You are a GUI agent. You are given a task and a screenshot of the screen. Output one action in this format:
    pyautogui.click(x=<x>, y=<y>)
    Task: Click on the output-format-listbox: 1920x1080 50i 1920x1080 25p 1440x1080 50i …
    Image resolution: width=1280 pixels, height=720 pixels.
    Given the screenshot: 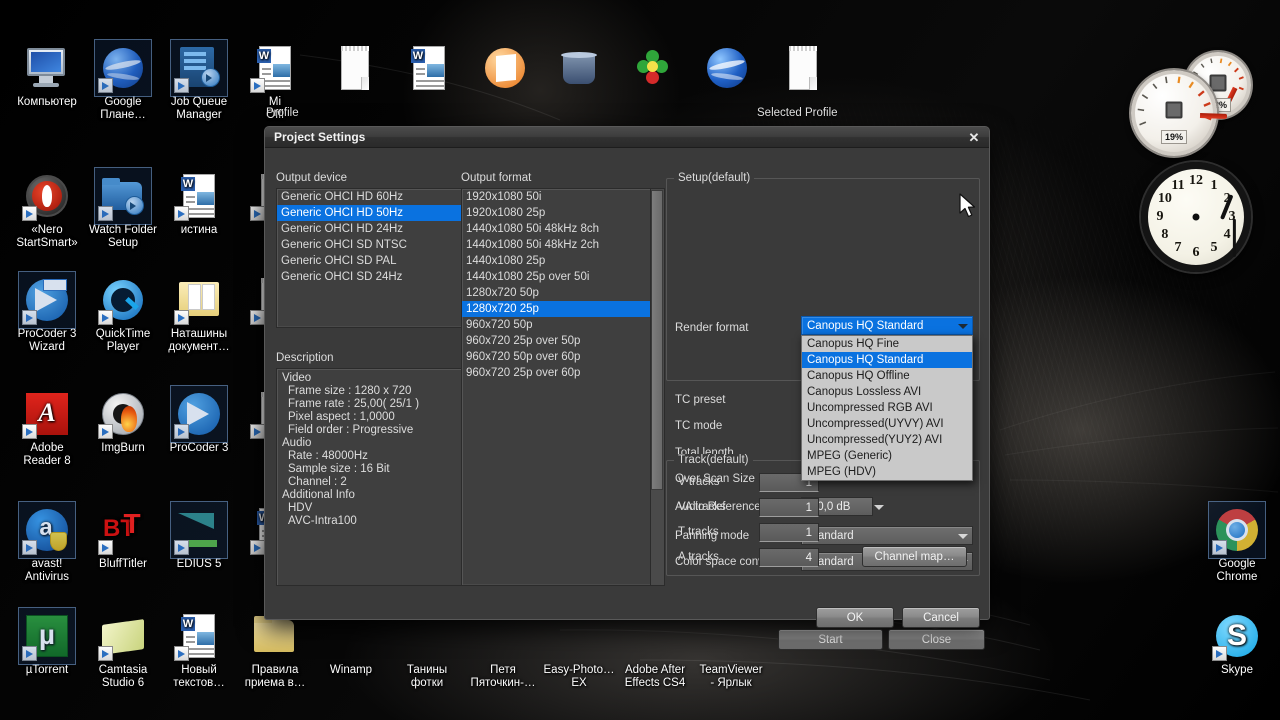 What is the action you would take?
    pyautogui.click(x=563, y=387)
    